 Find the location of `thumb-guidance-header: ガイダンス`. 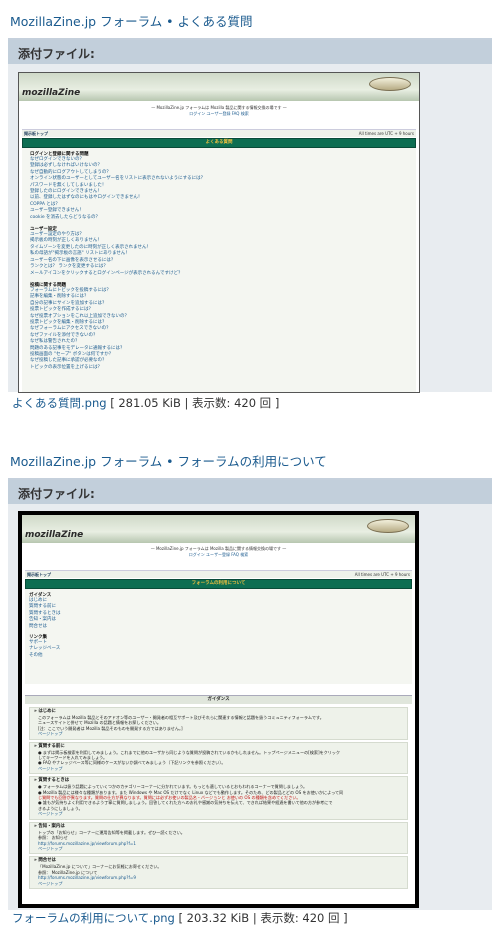

thumb-guidance-header: ガイダンス is located at coordinates (218, 699).